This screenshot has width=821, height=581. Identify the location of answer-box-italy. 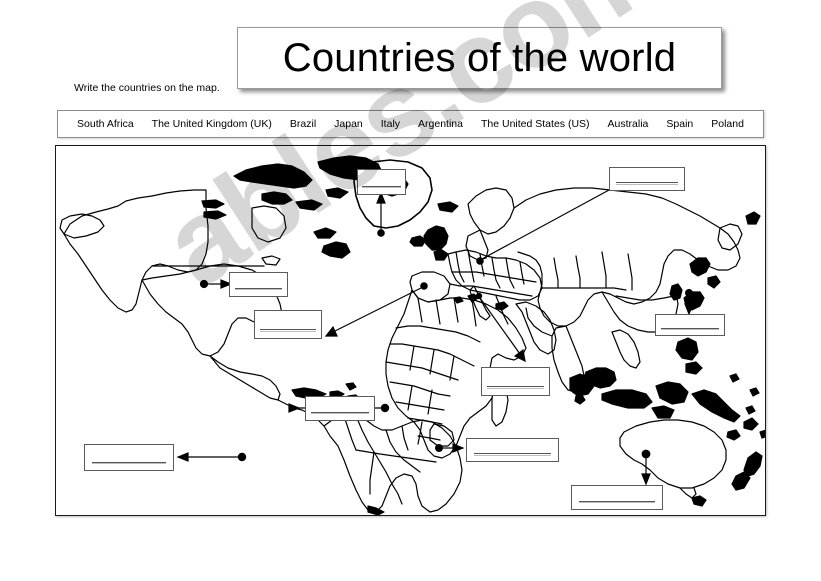
(515, 381).